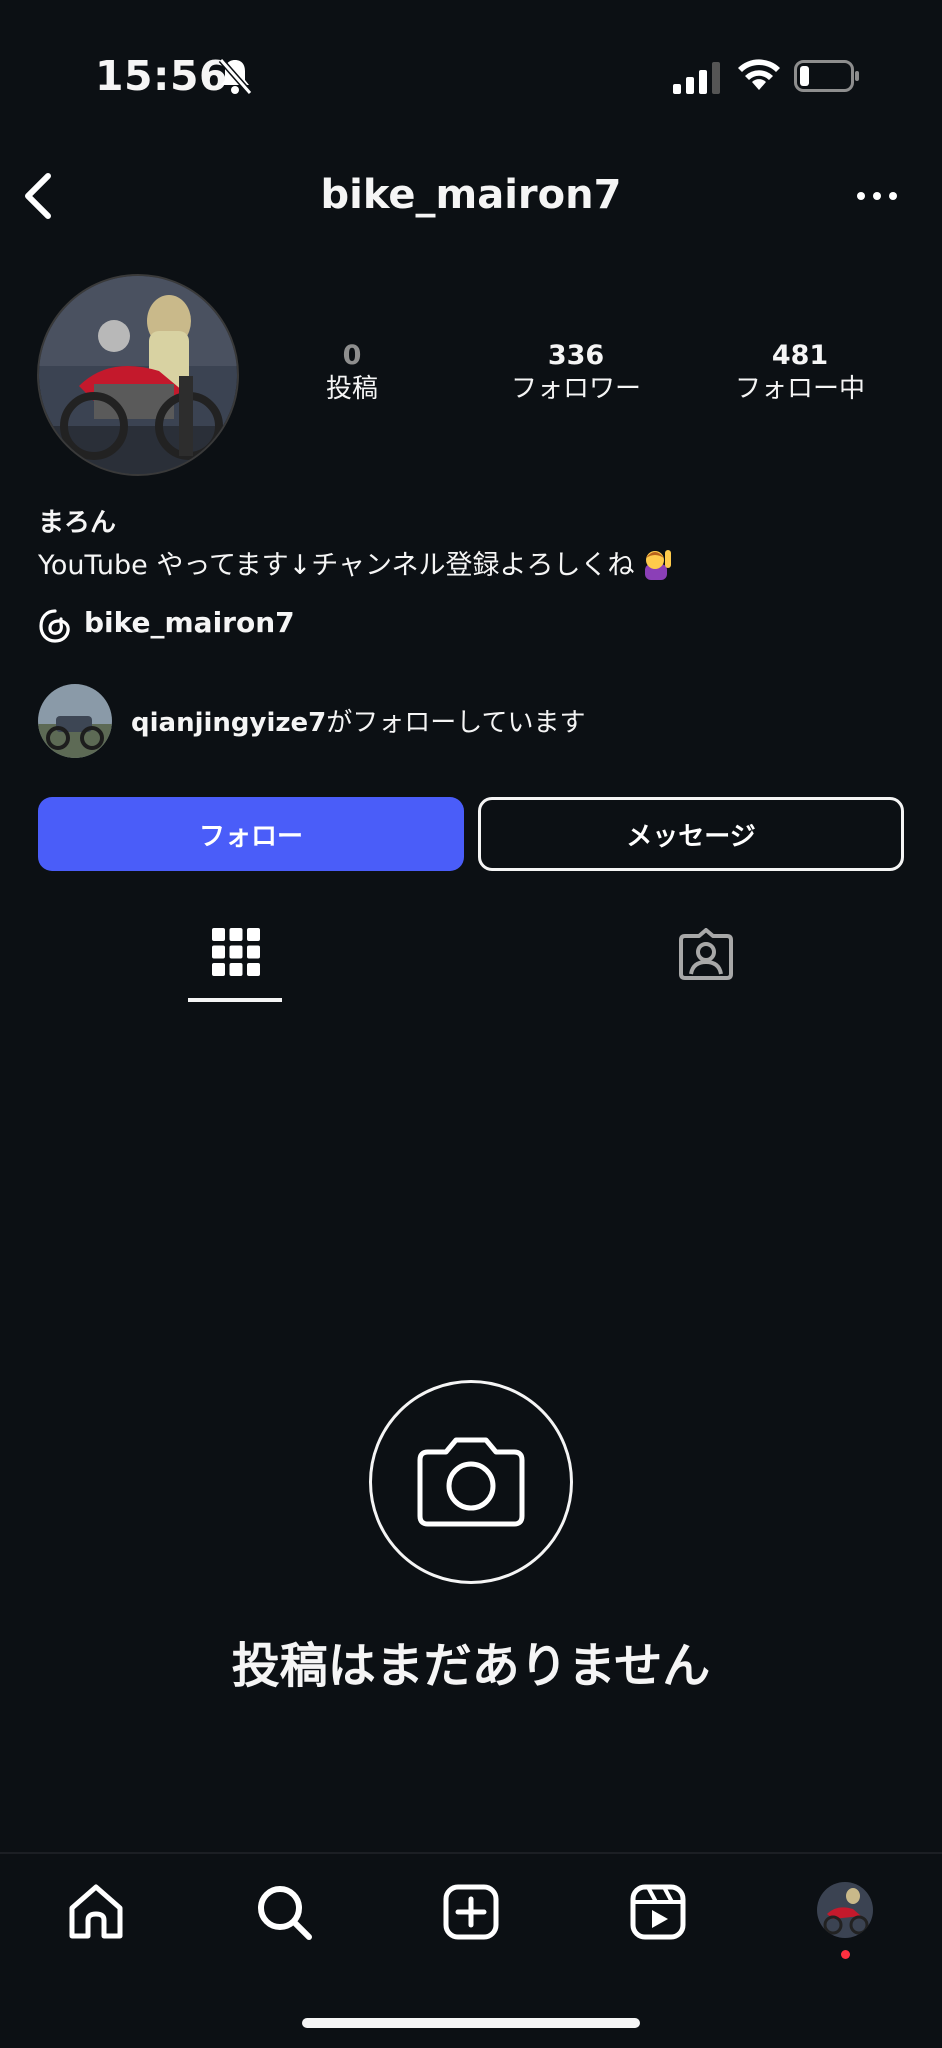 The height and width of the screenshot is (2048, 942). What do you see at coordinates (162, 76) in the screenshot?
I see `status-time: 15:56` at bounding box center [162, 76].